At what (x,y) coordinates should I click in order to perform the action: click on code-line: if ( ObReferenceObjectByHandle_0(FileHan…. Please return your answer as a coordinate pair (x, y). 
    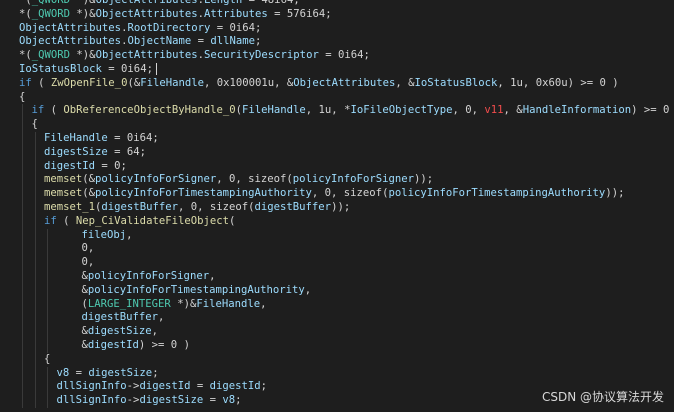
    Looking at the image, I should click on (353, 111).